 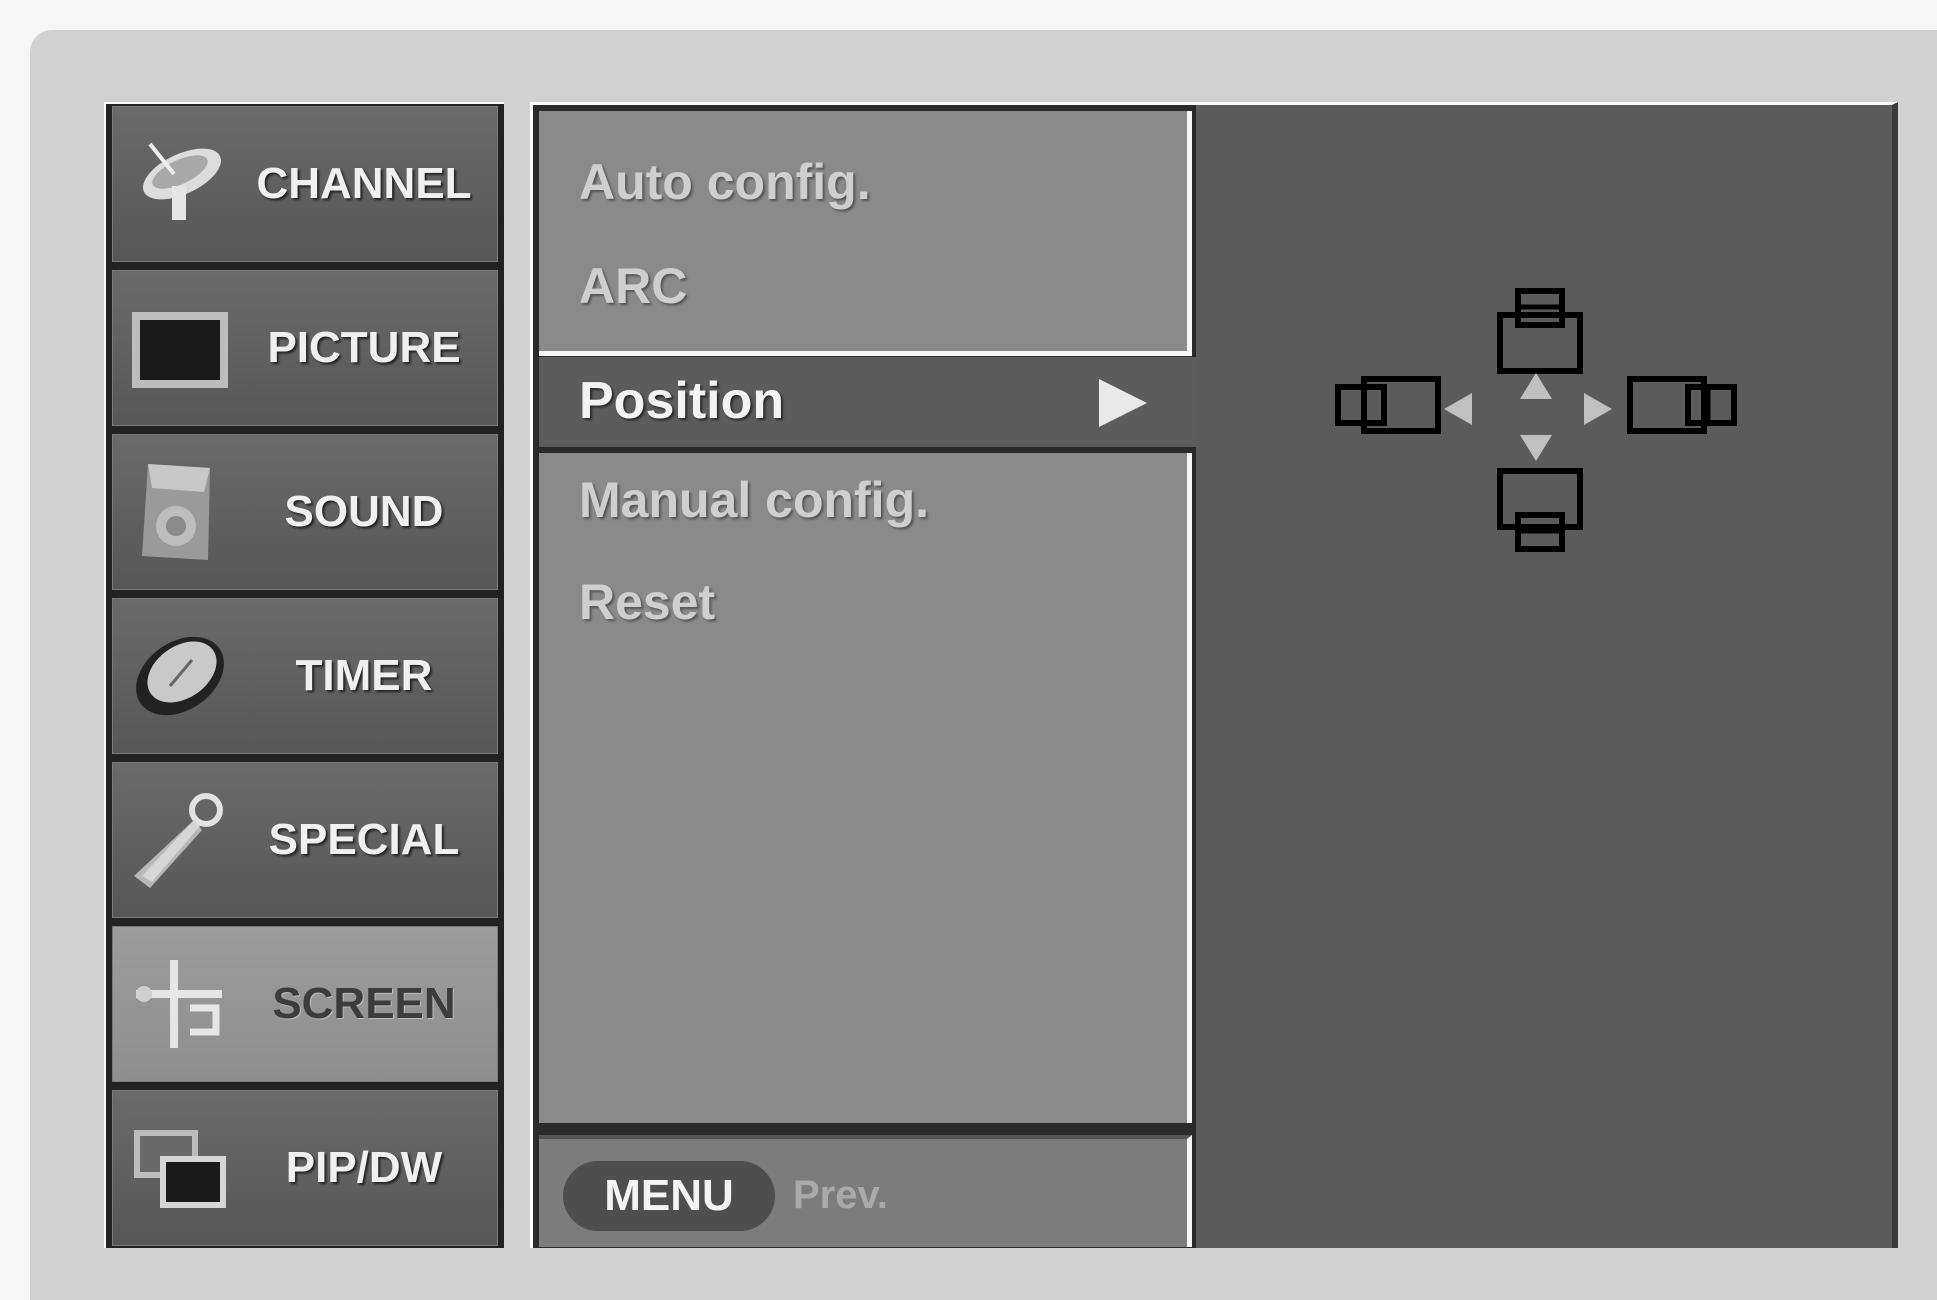 I want to click on category-screen: SCREEN, so click(x=305, y=1004).